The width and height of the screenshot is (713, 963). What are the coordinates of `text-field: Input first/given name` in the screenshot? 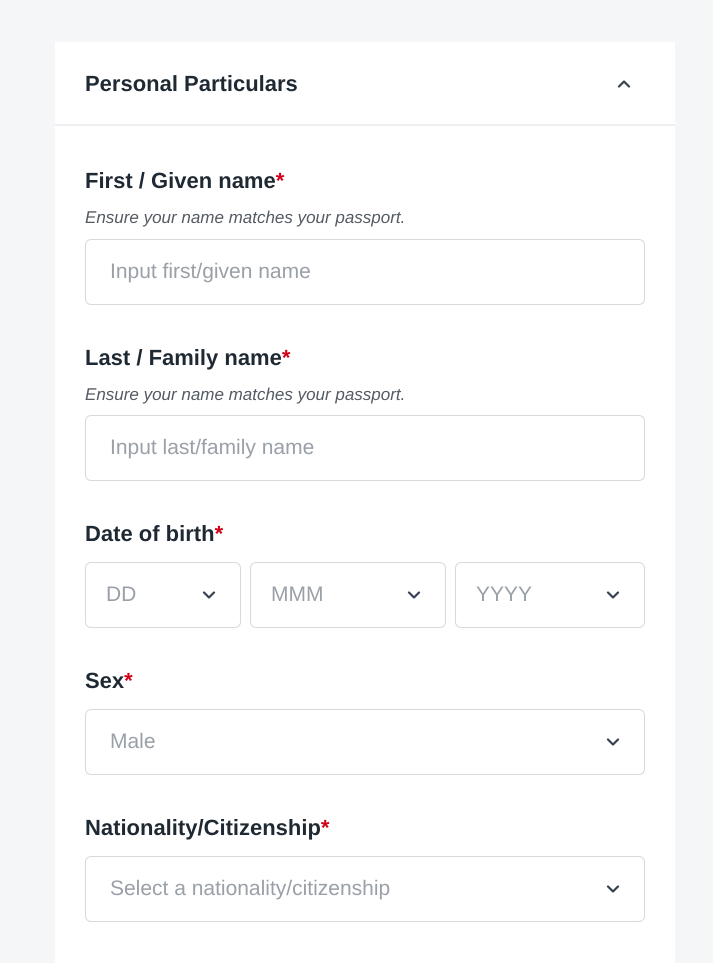 It's located at (365, 271).